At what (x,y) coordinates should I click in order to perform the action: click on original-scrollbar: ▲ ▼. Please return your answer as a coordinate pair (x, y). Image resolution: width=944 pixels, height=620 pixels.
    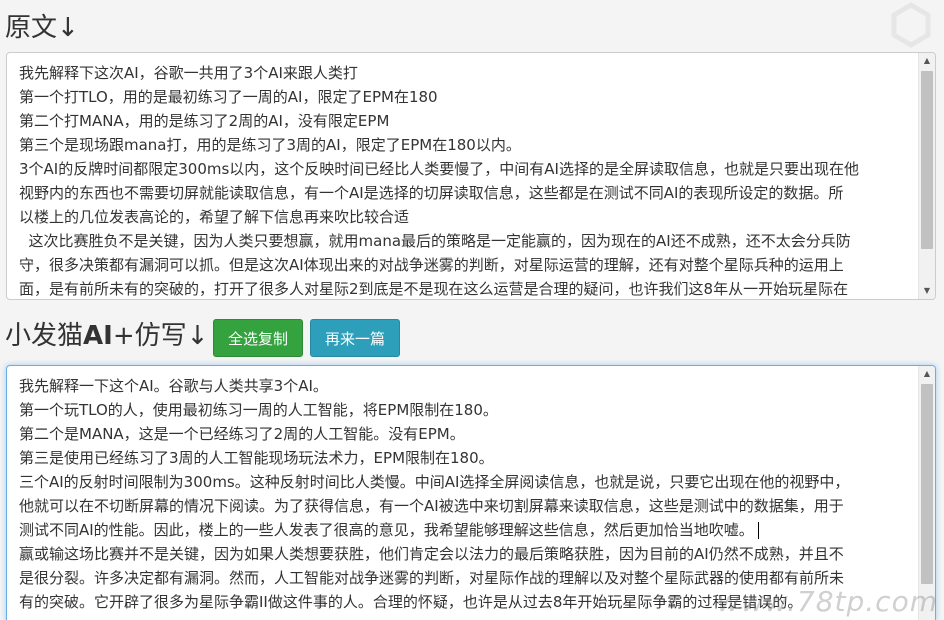
    Looking at the image, I should click on (926, 176).